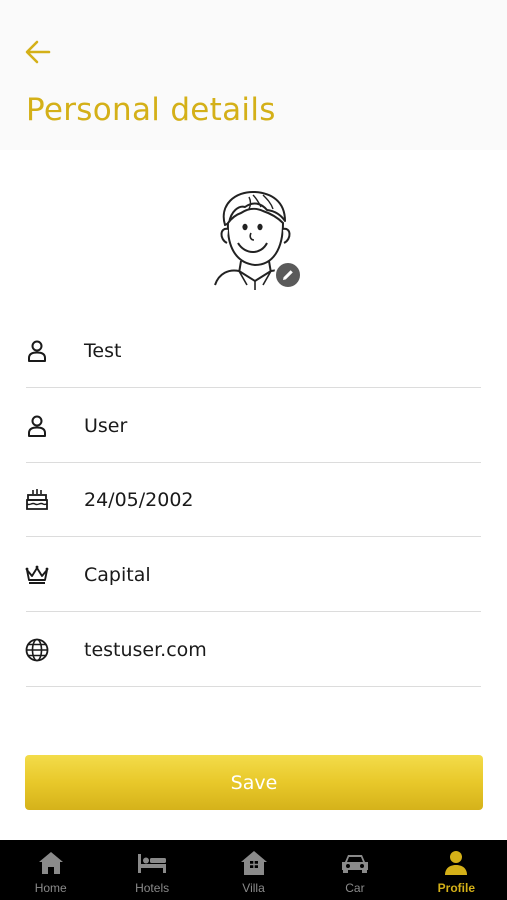 Image resolution: width=507 pixels, height=900 pixels. What do you see at coordinates (279, 650) in the screenshot?
I see `website-value: testuser.com` at bounding box center [279, 650].